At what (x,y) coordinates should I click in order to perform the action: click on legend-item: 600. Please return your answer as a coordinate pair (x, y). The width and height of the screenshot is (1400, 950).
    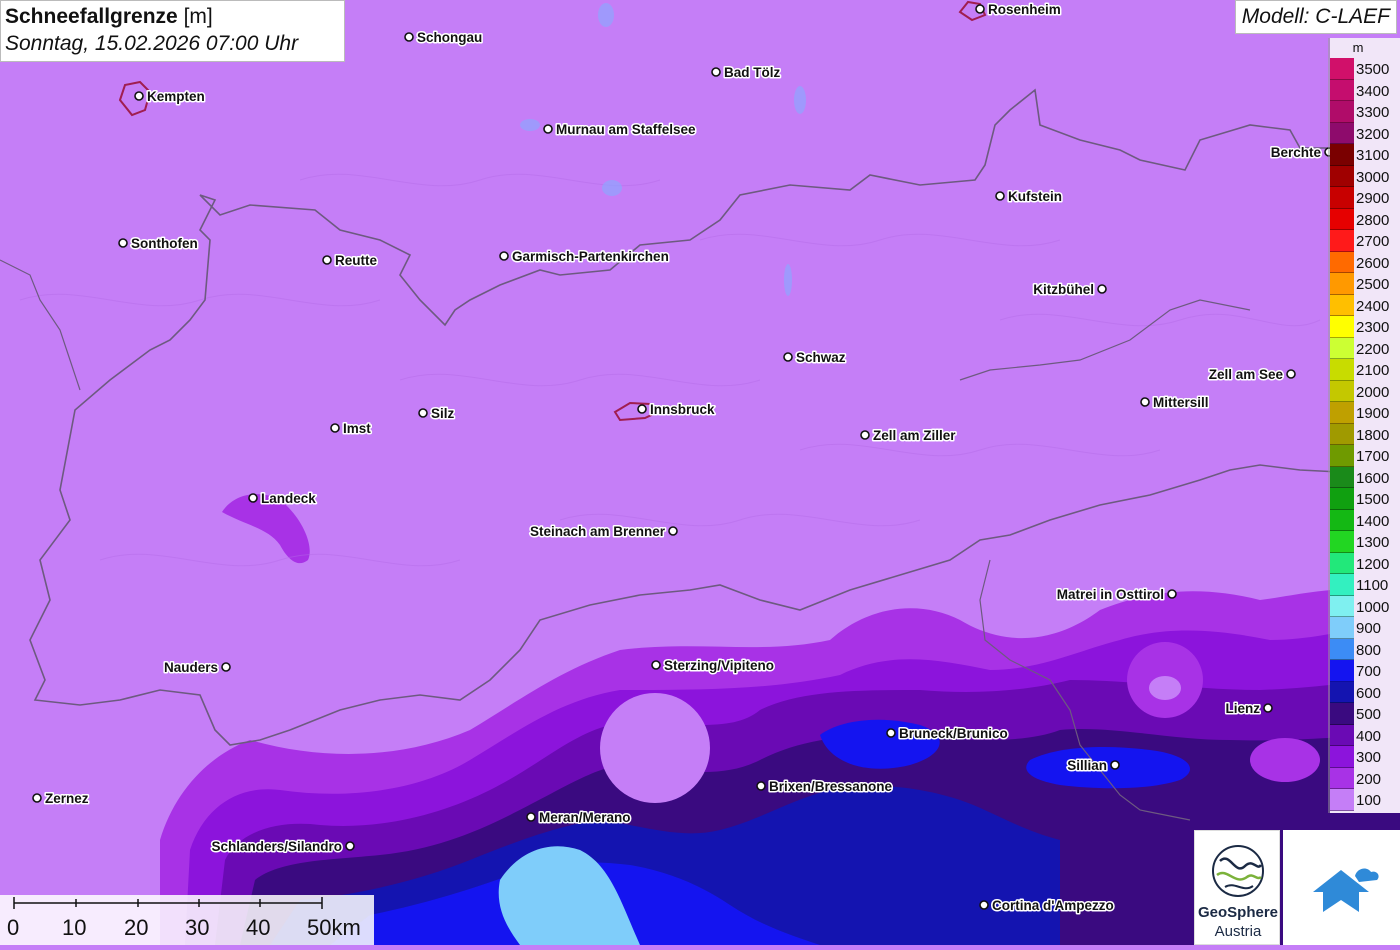
    Looking at the image, I should click on (1365, 692).